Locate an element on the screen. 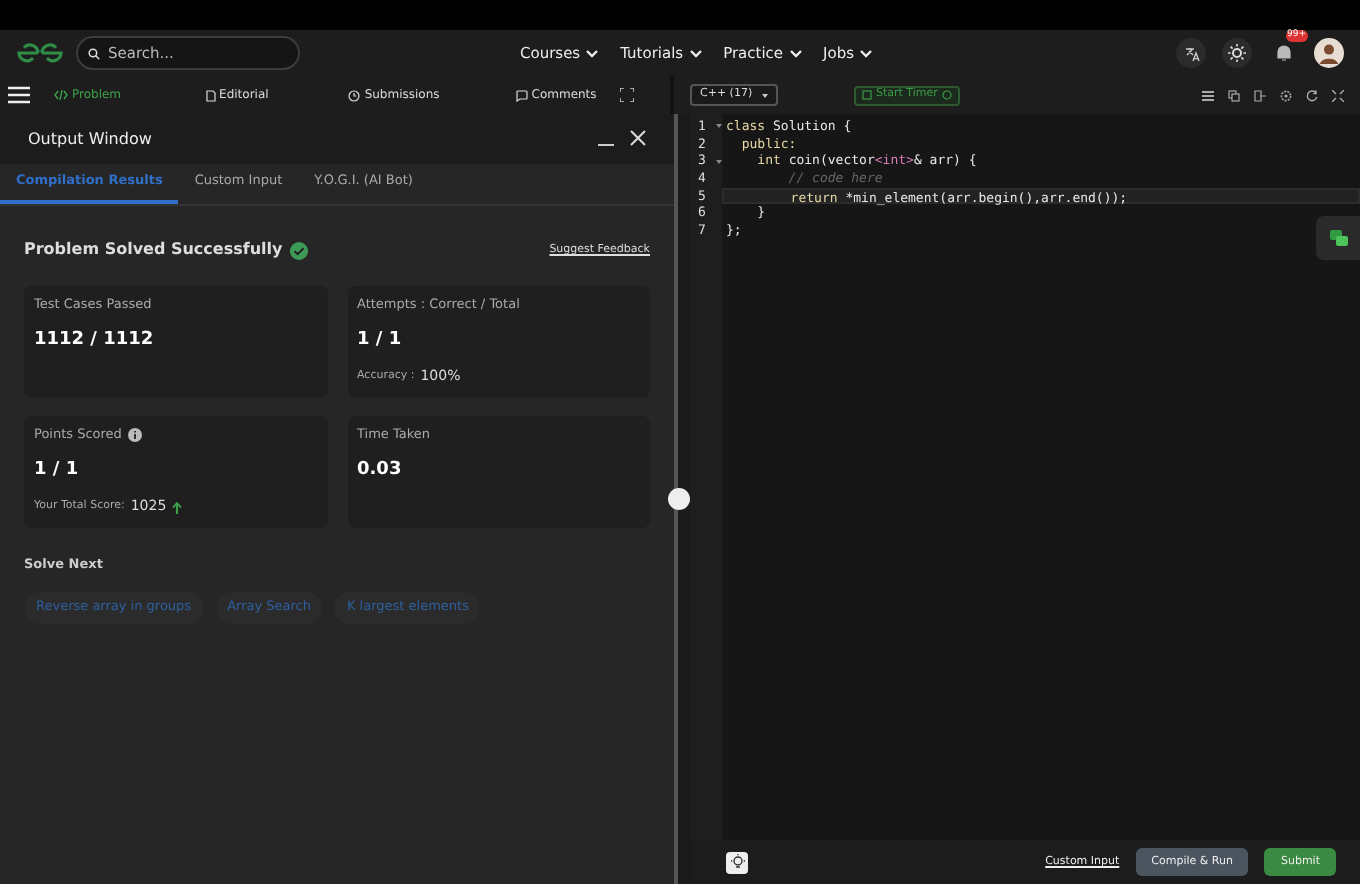  bell-icon is located at coordinates (1283, 53).